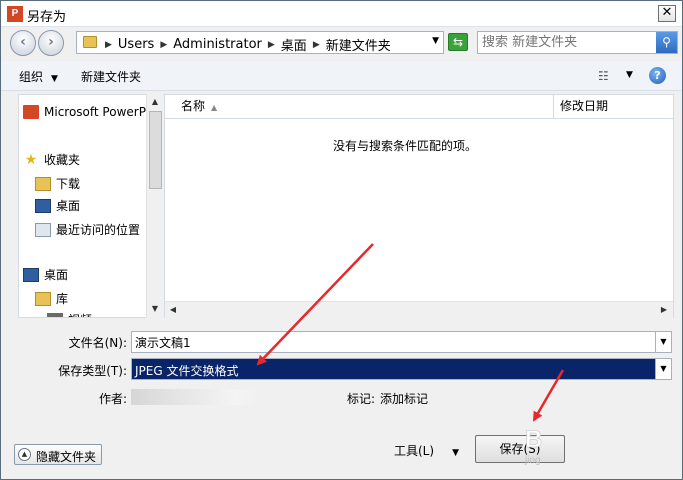  I want to click on file-name-combobox: ▼, so click(401, 342).